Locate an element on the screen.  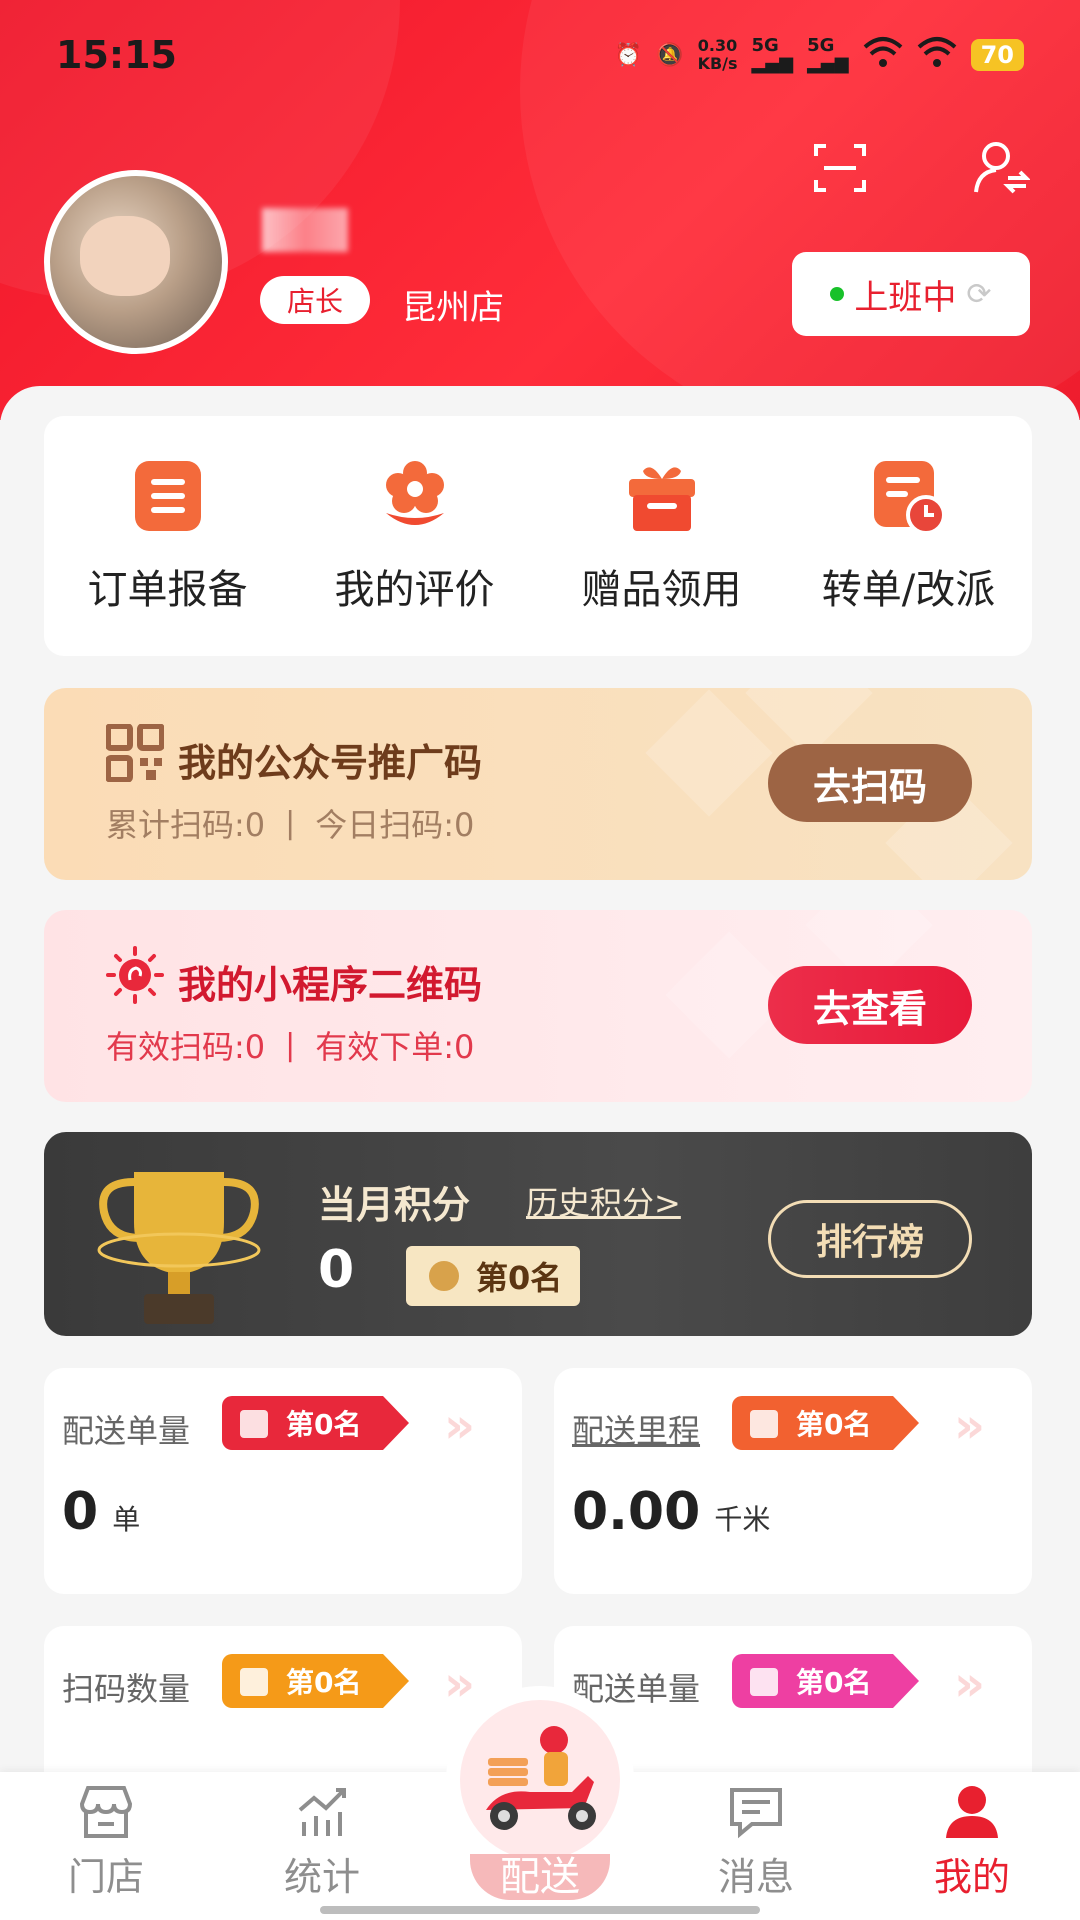
valid-order-count: 有效下单:0 is located at coordinates (395, 1047).